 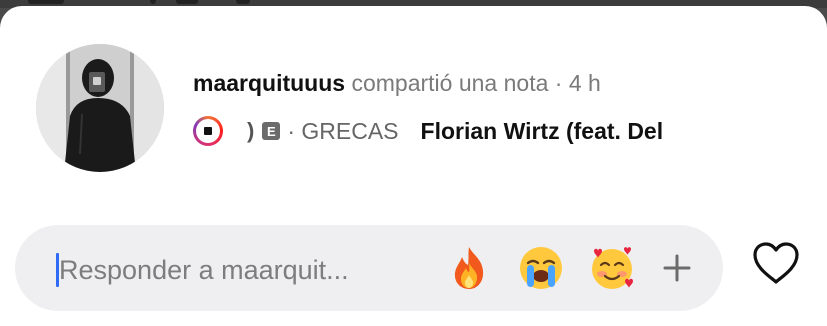 What do you see at coordinates (677, 268) in the screenshot?
I see `plus-icon` at bounding box center [677, 268].